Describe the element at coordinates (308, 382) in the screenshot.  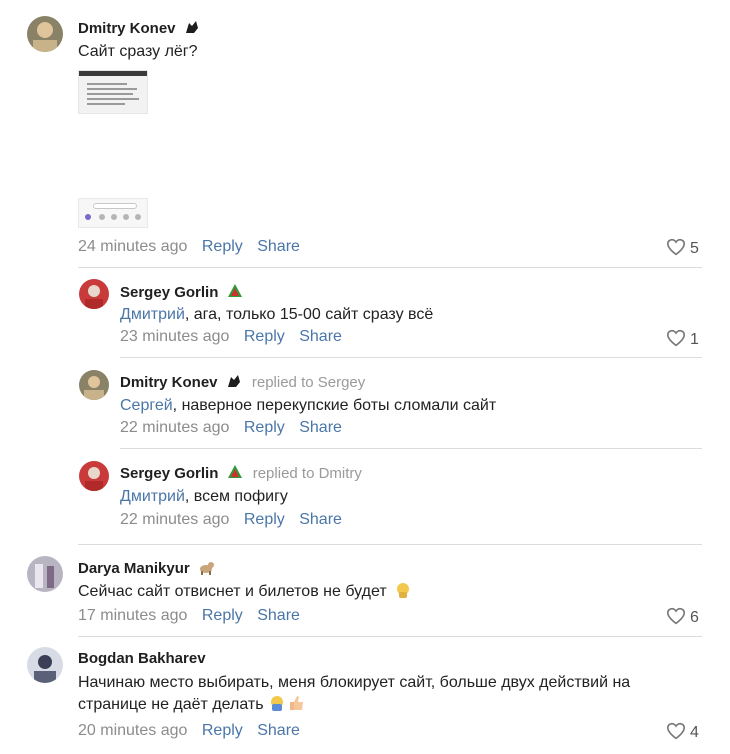
I see `replied-to-label: replied to Sergey` at that location.